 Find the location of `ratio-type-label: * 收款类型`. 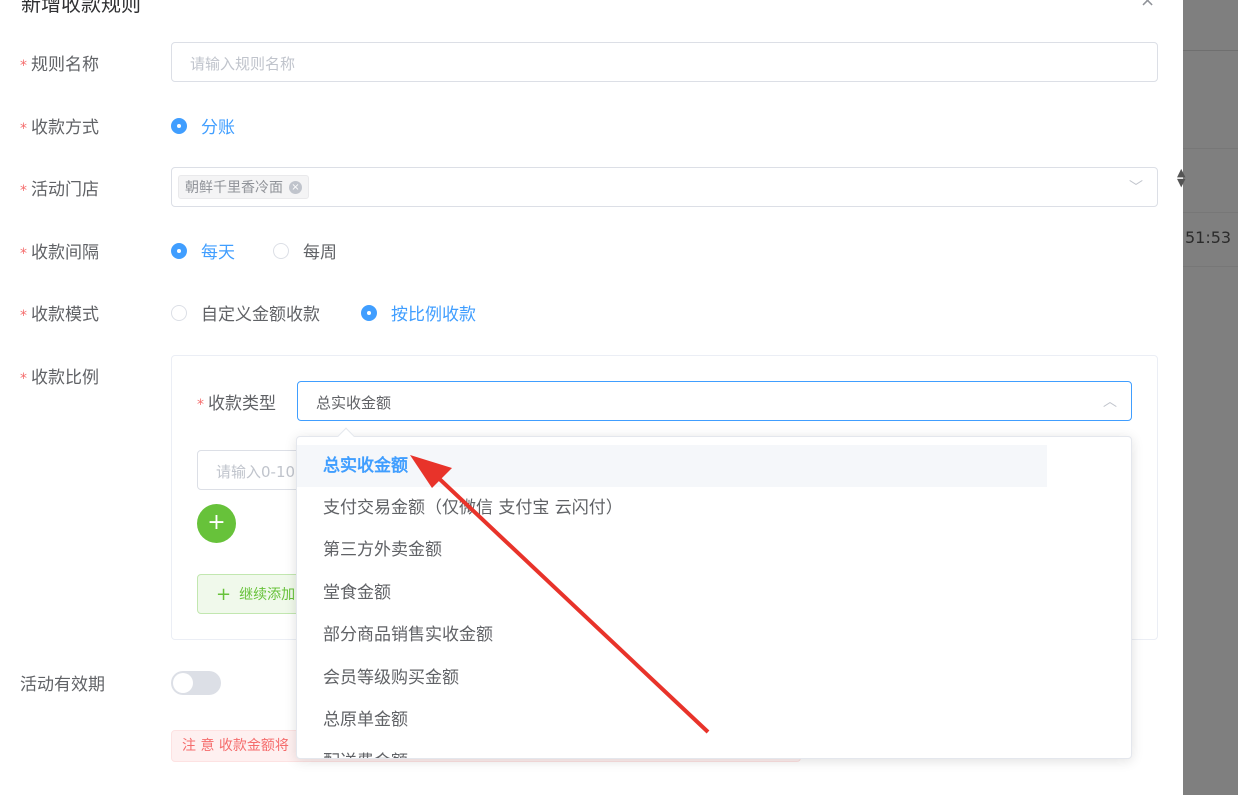

ratio-type-label: * 收款类型 is located at coordinates (236, 404).